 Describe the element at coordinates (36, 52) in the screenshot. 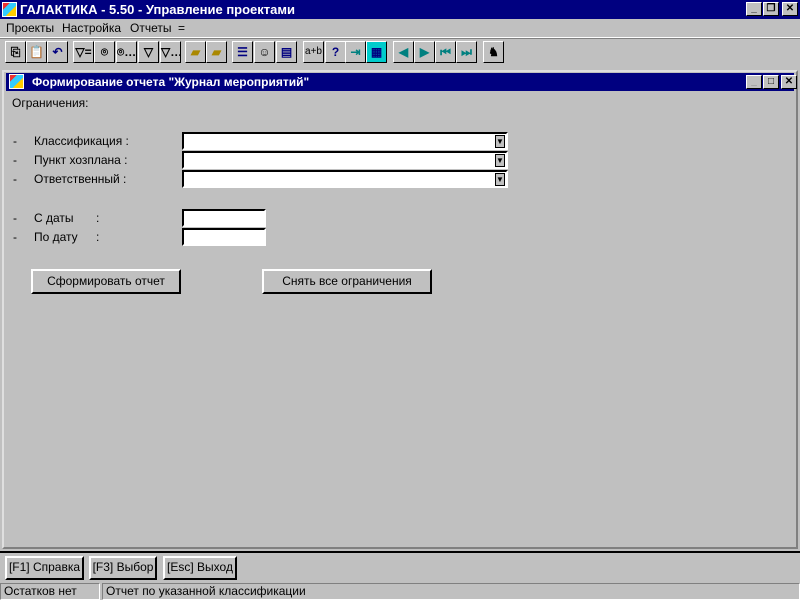

I see `paste-icon: 📋` at that location.